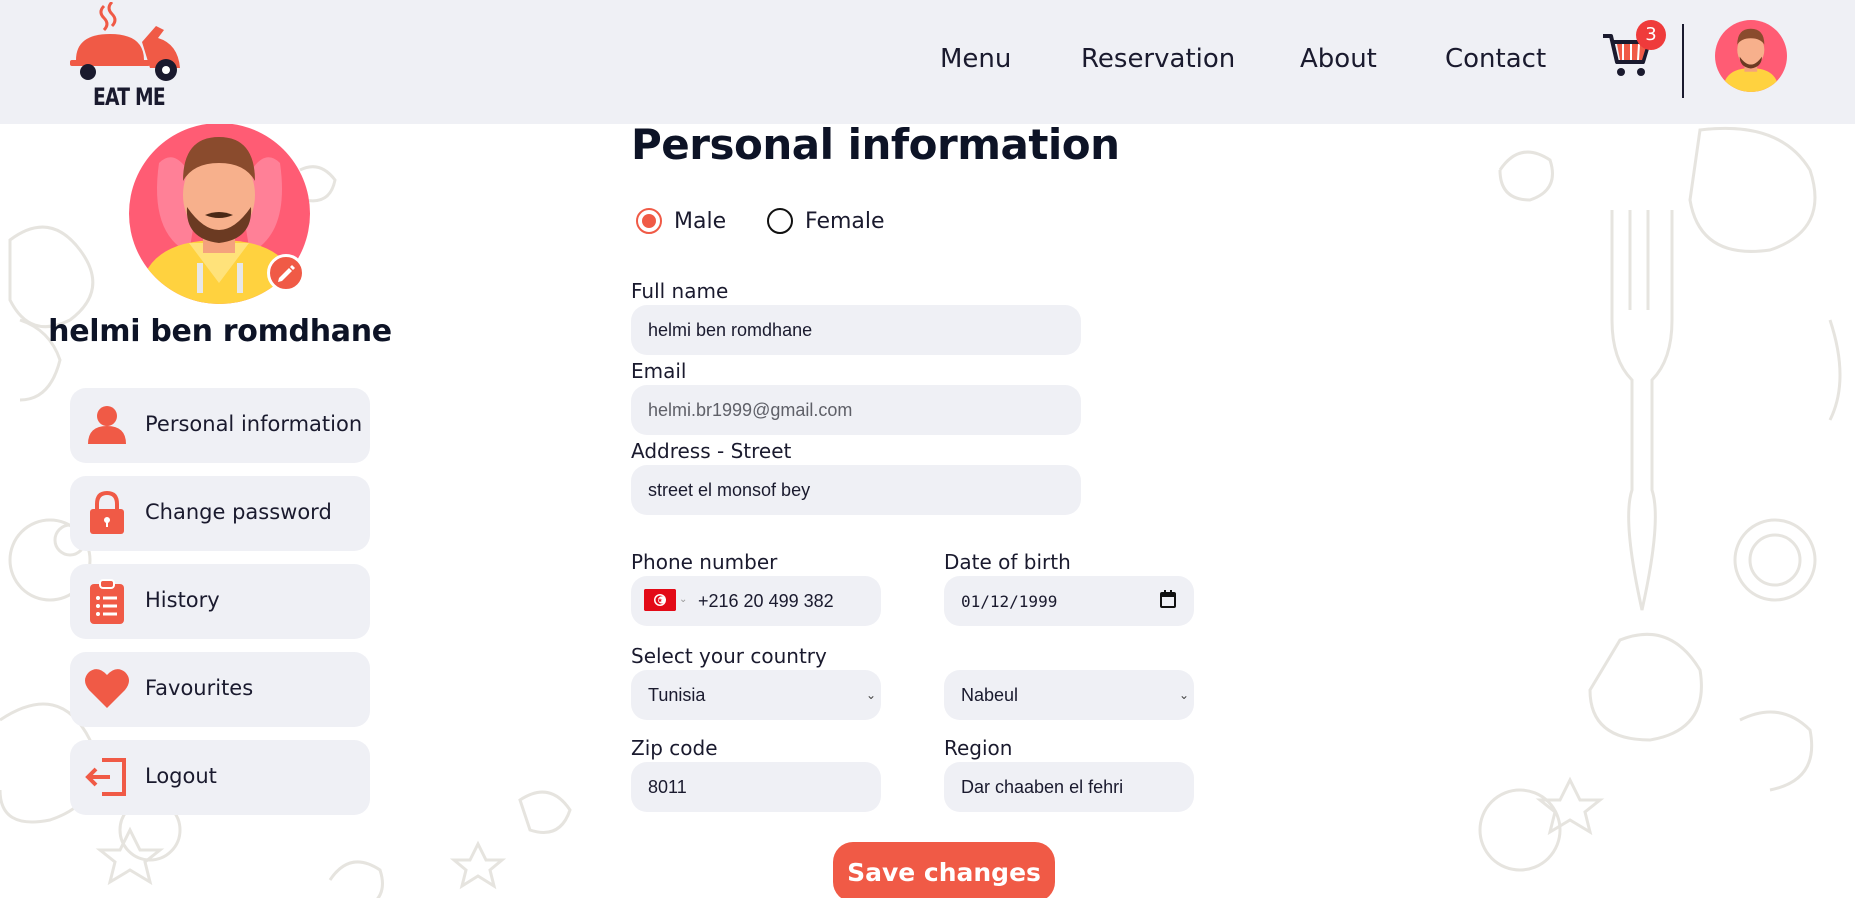  I want to click on user-icon, so click(107, 425).